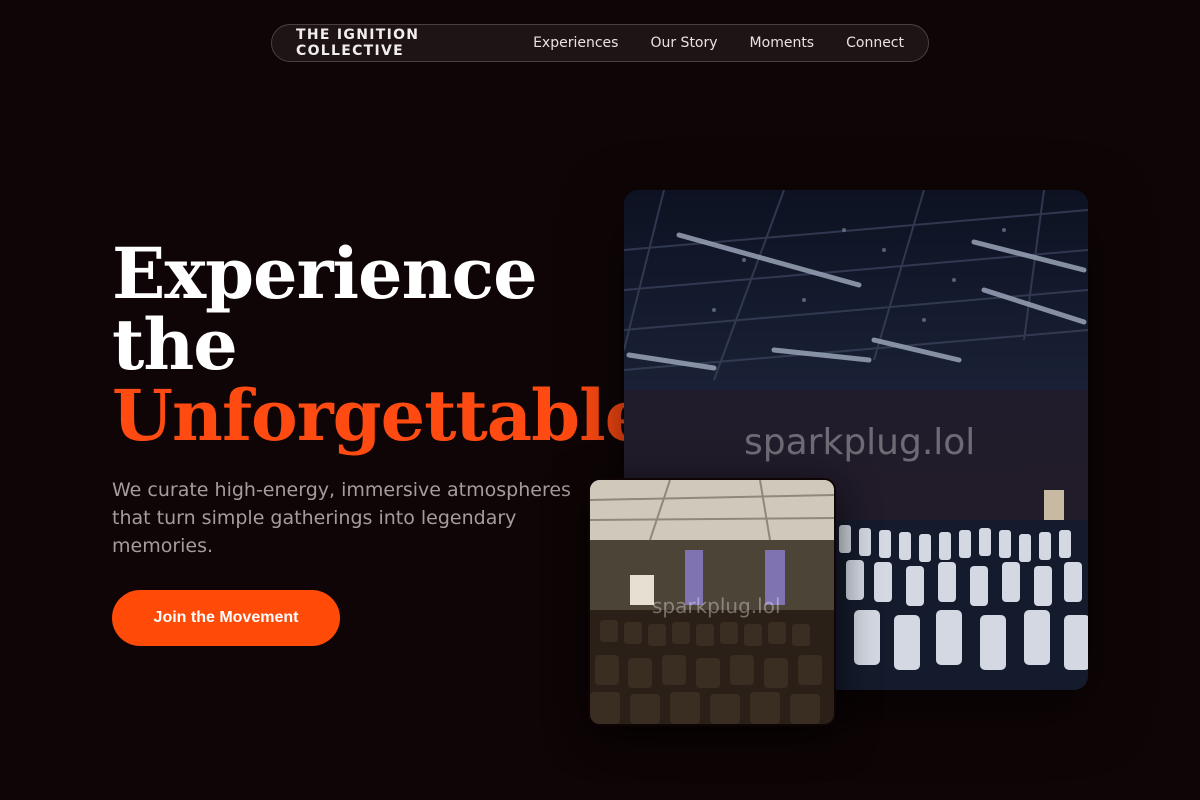  What do you see at coordinates (392, 415) in the screenshot?
I see `headline-accent: Unforgettable.` at bounding box center [392, 415].